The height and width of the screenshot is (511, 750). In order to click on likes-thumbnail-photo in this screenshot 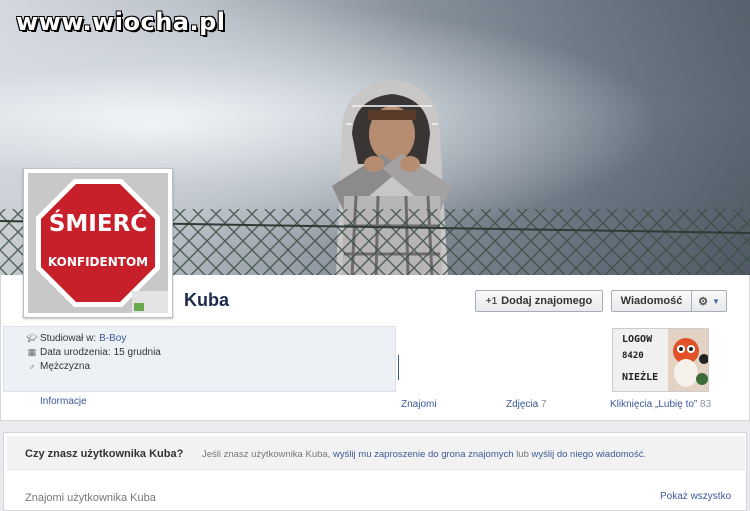, I will do `click(688, 360)`.